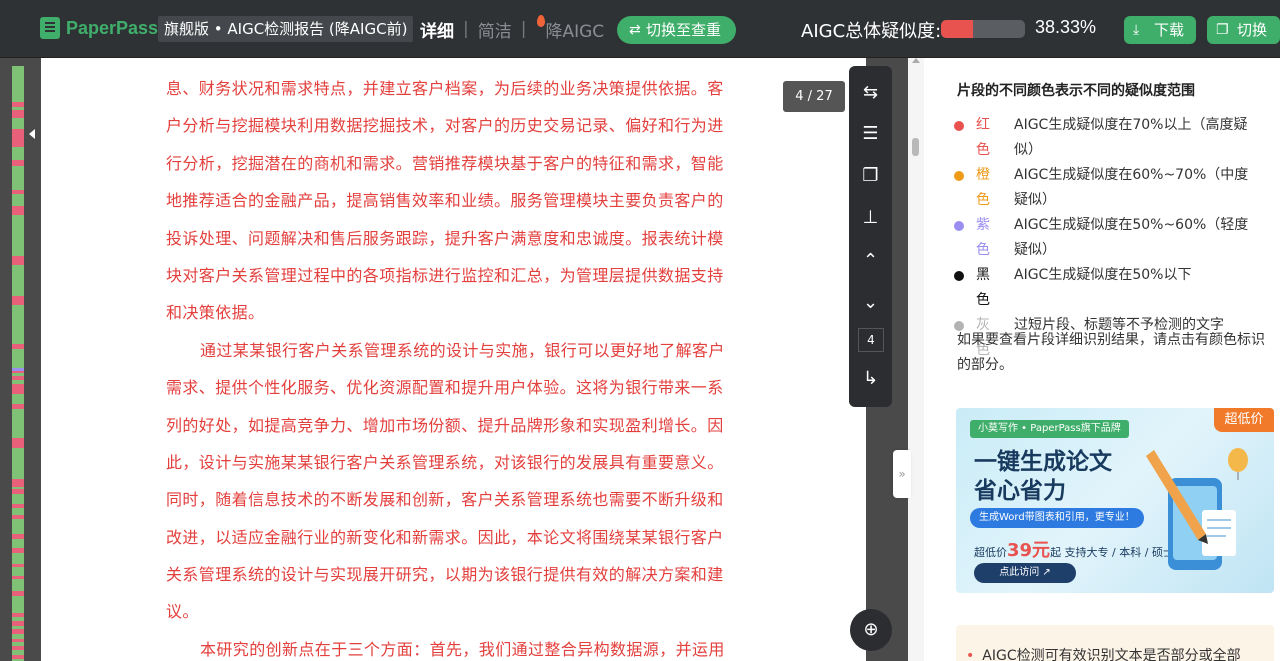 The height and width of the screenshot is (661, 1280). Describe the element at coordinates (456, 350) in the screenshot. I see `doc-line: 通过某某银行客户关系管理系统的设计与实施，银行可以更好地了解客户` at that location.